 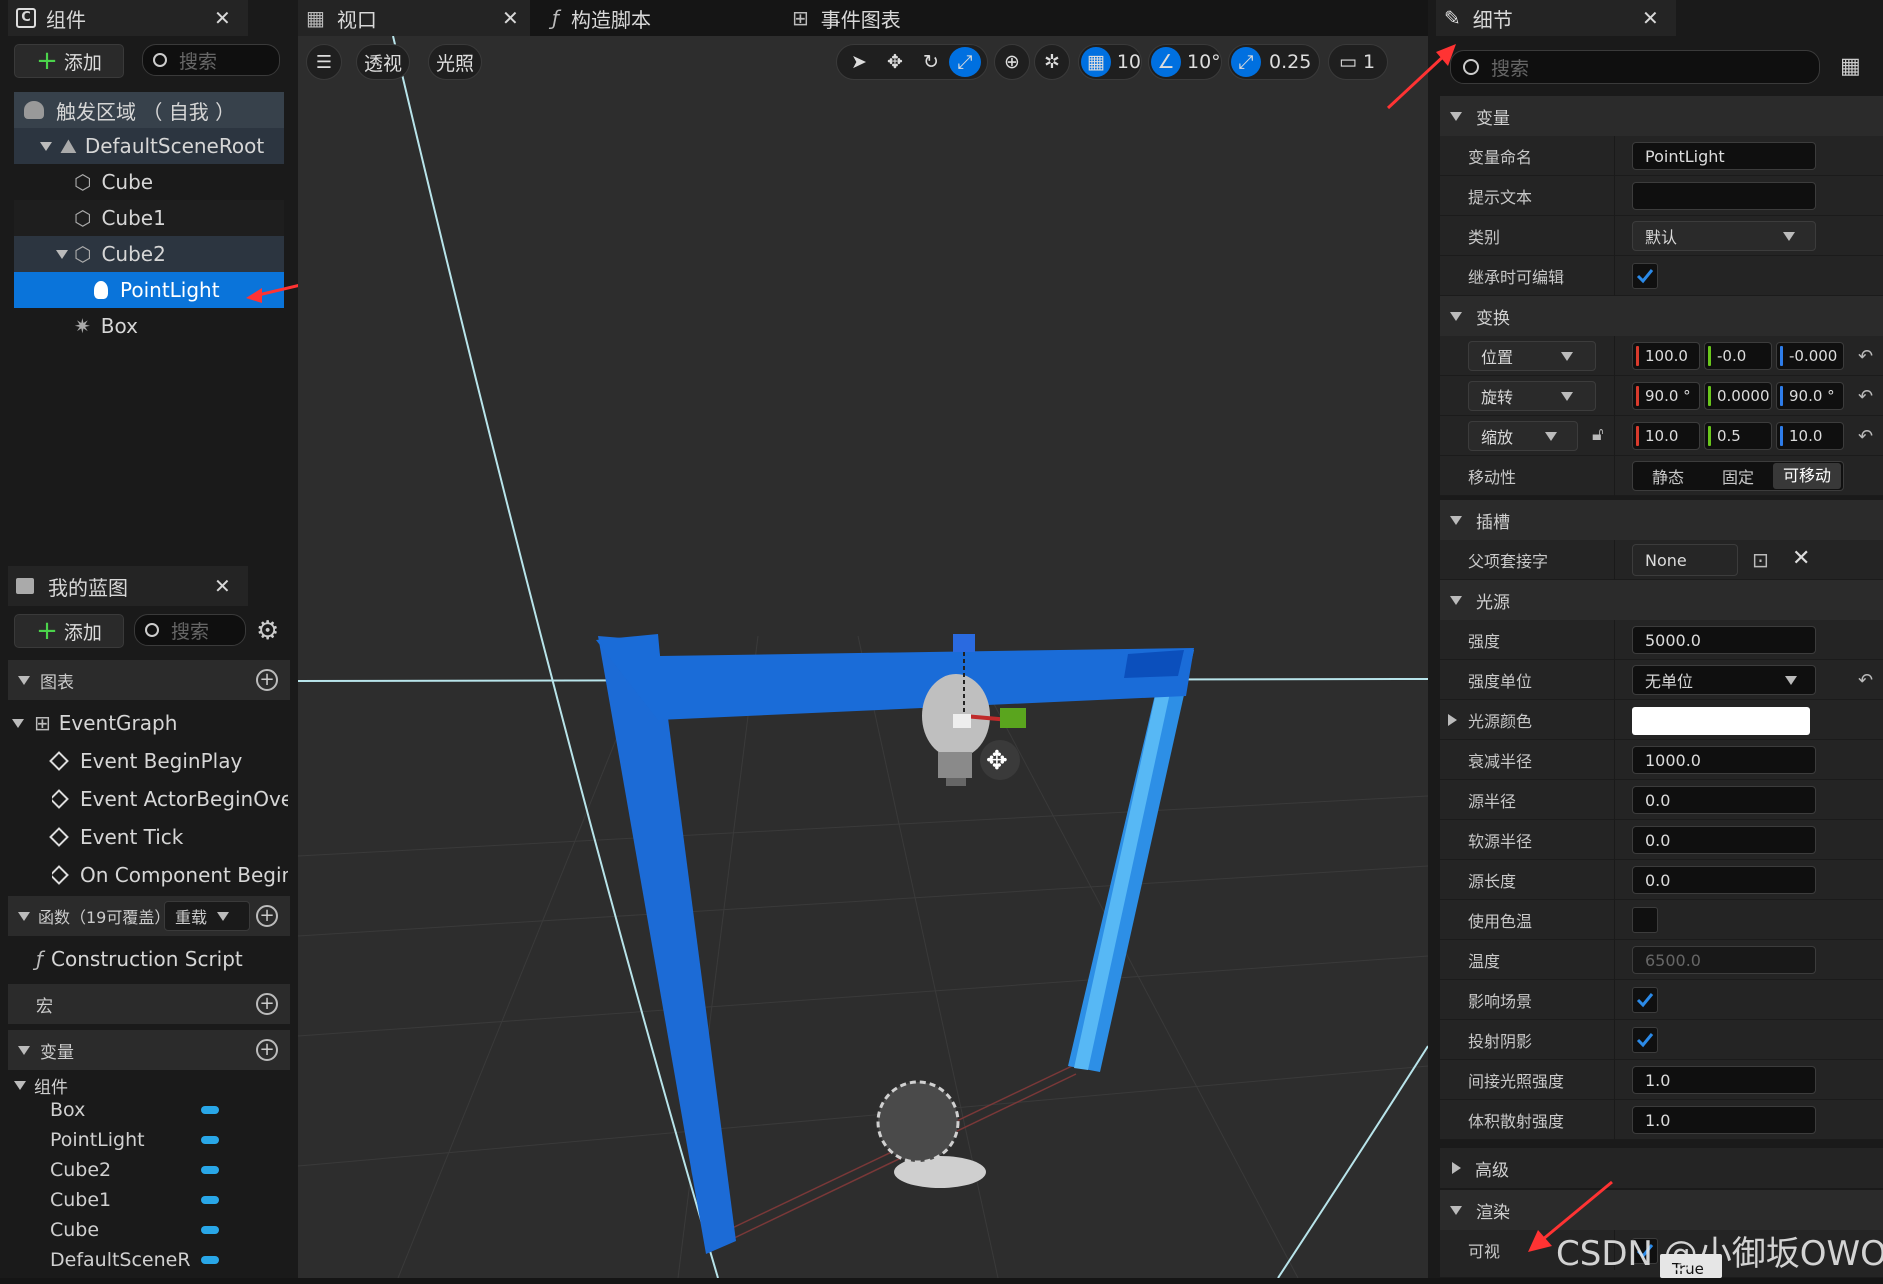 What do you see at coordinates (1724, 1120) in the screenshot?
I see `volumetric-intensity-field: 1.0` at bounding box center [1724, 1120].